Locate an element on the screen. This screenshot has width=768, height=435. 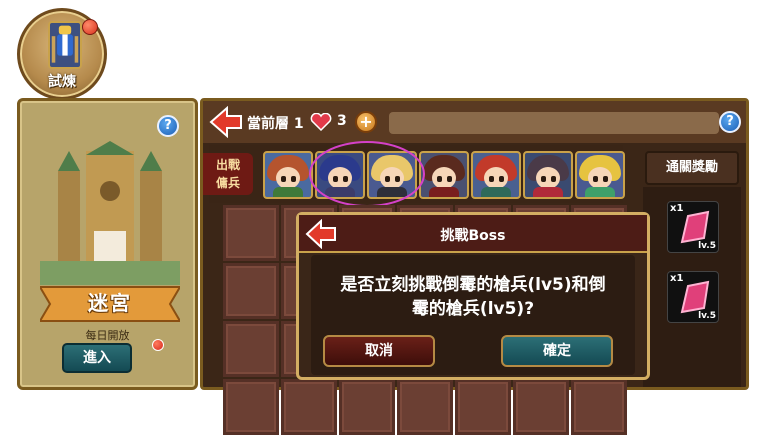
heart-icon is located at coordinates (321, 122).